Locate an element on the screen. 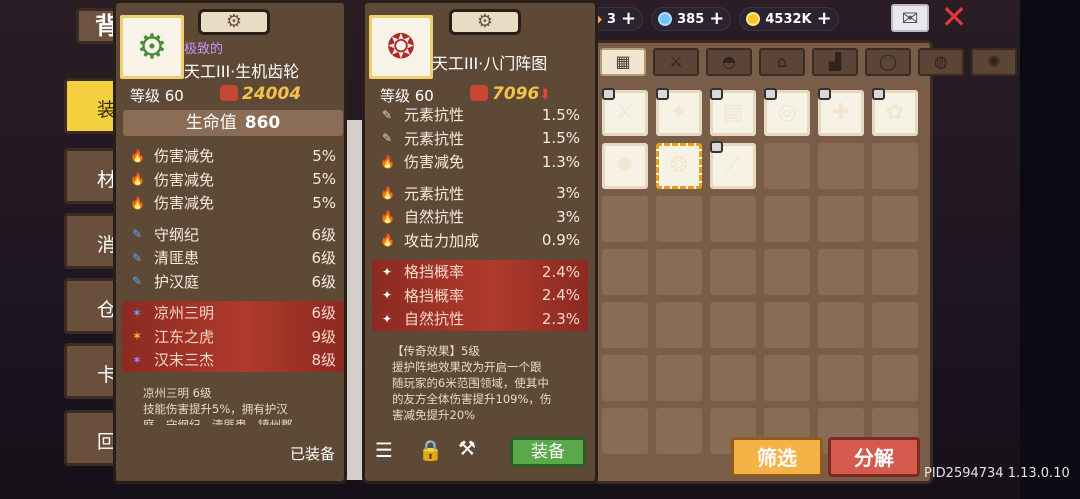 The width and height of the screenshot is (1080, 499). stat-value: 2.4% is located at coordinates (560, 295).